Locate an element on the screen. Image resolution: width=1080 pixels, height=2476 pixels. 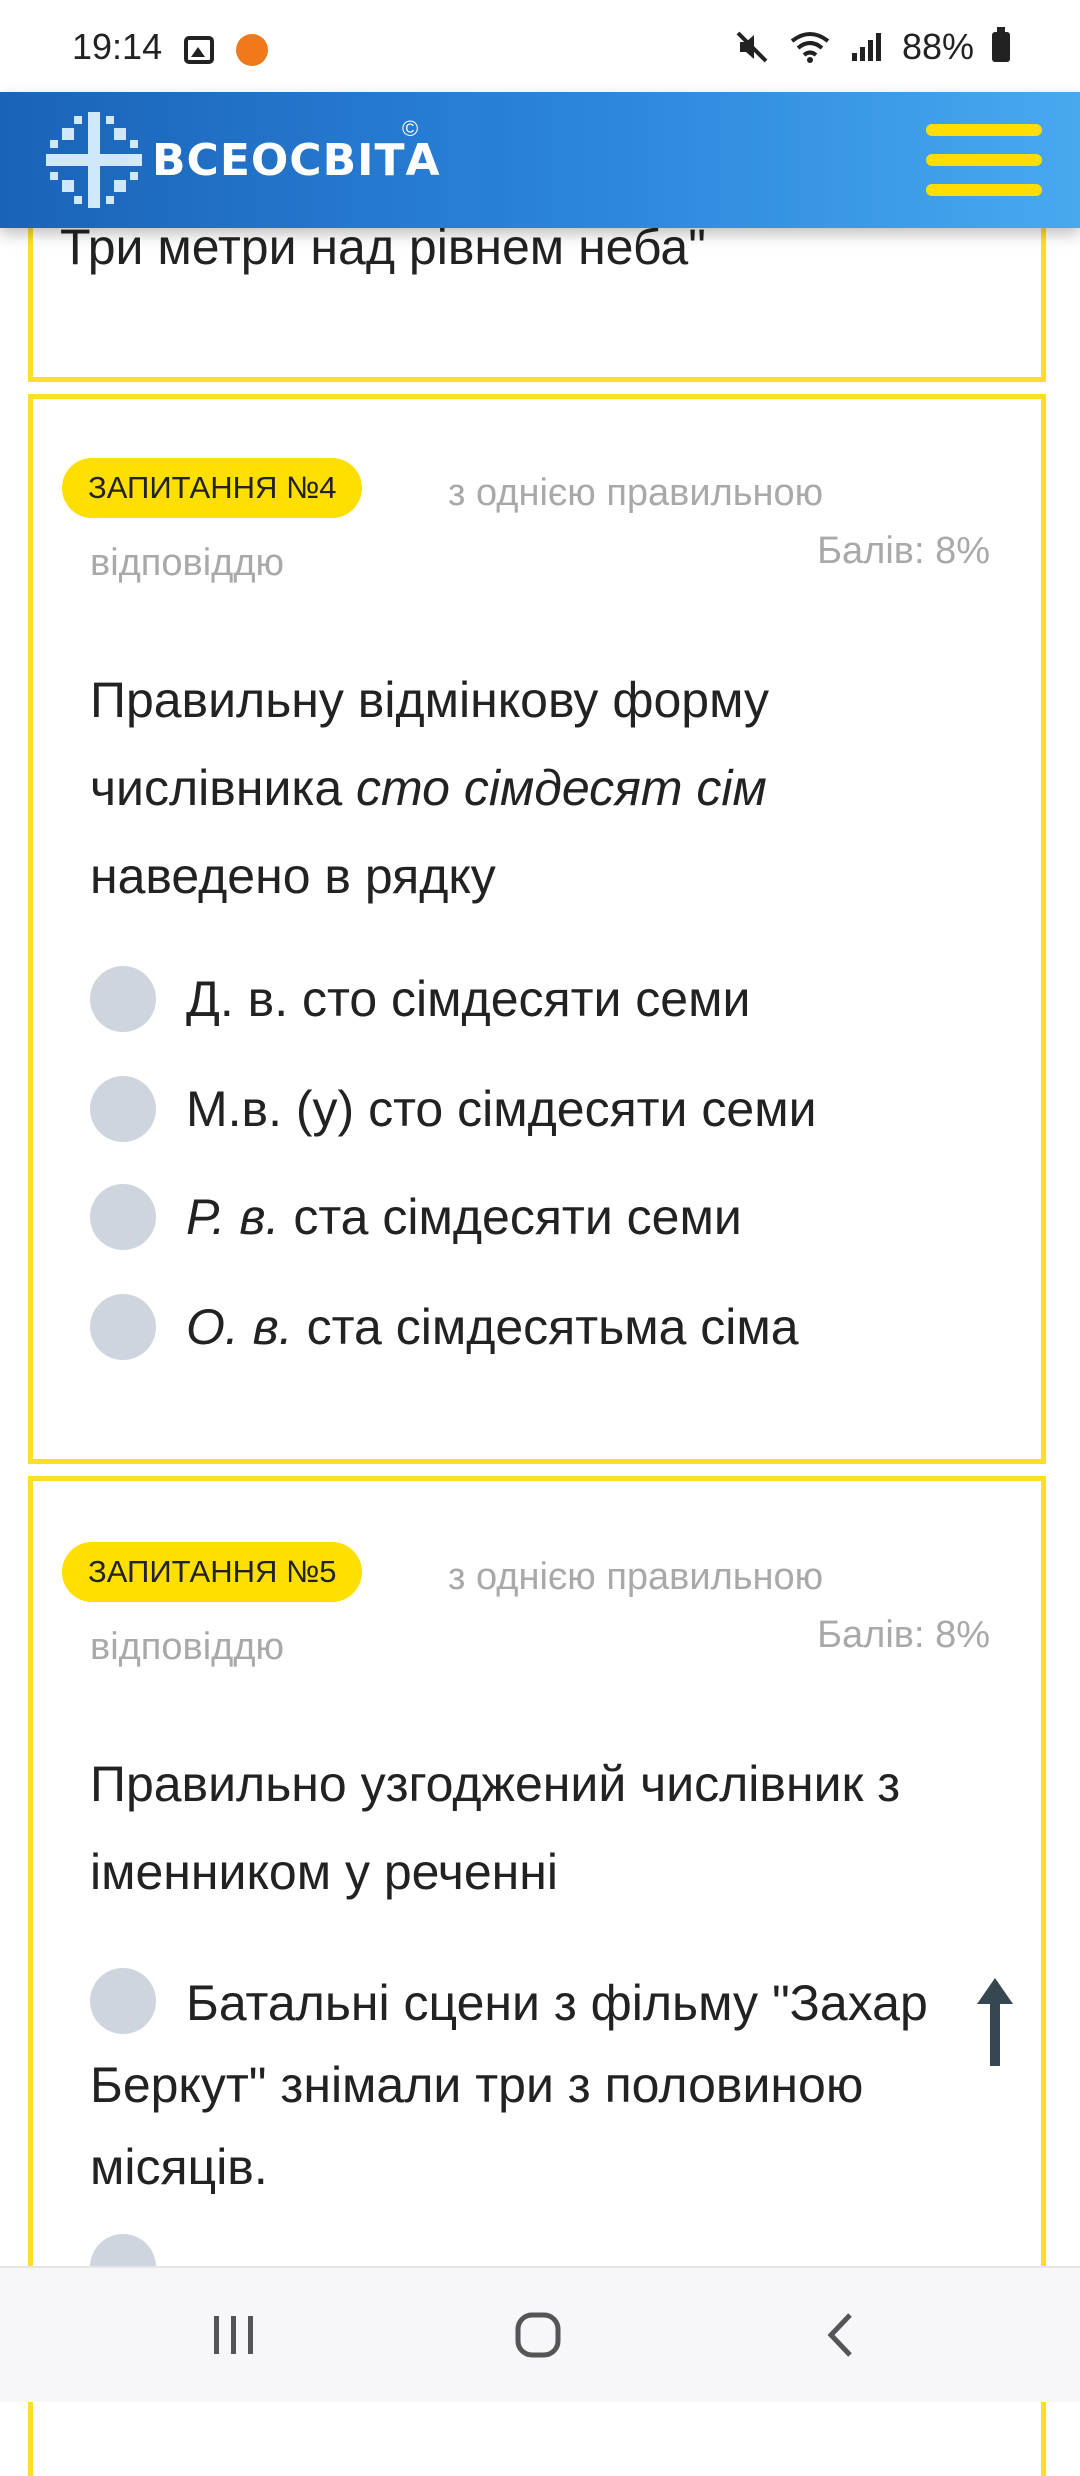
system-navigation-bar is located at coordinates (540, 2334).